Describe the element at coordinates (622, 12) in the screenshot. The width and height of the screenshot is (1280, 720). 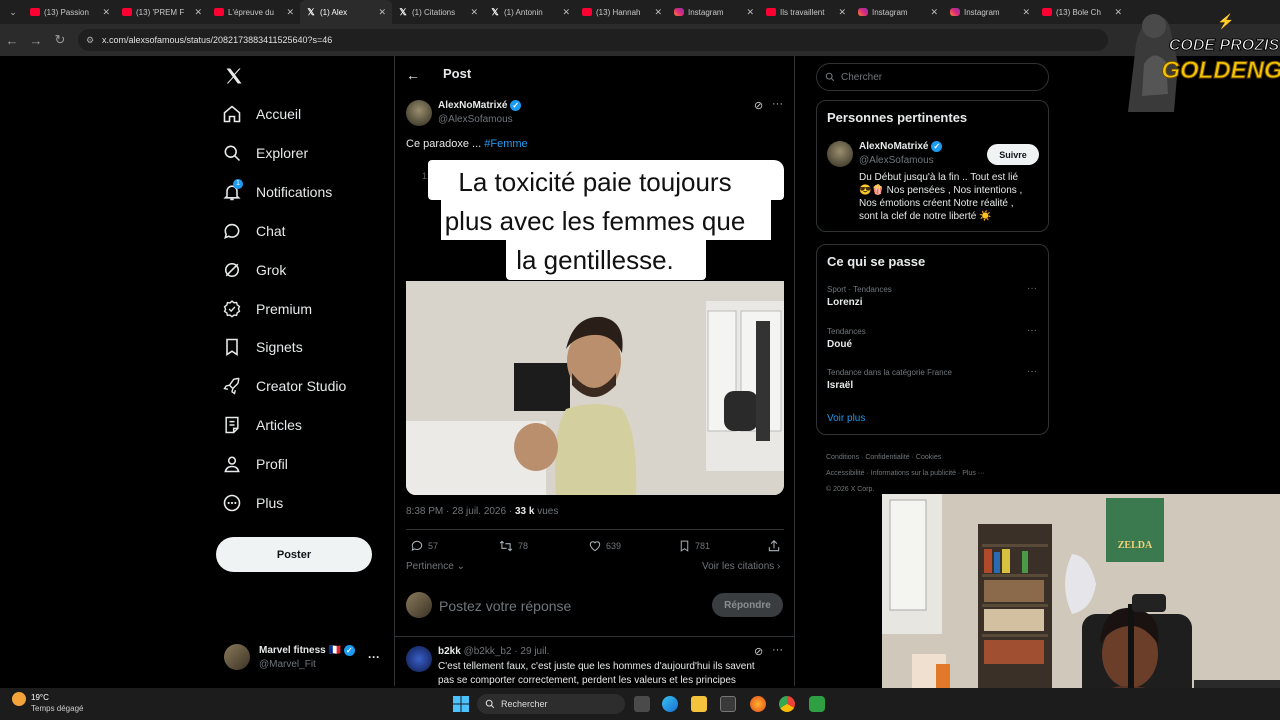
I see `browser-tab: (13) Hannah ✕` at that location.